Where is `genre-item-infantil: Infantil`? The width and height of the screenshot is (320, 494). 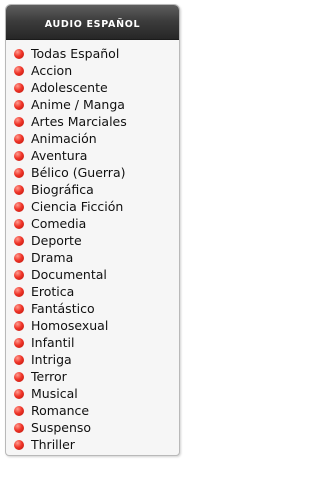 genre-item-infantil: Infantil is located at coordinates (96, 342).